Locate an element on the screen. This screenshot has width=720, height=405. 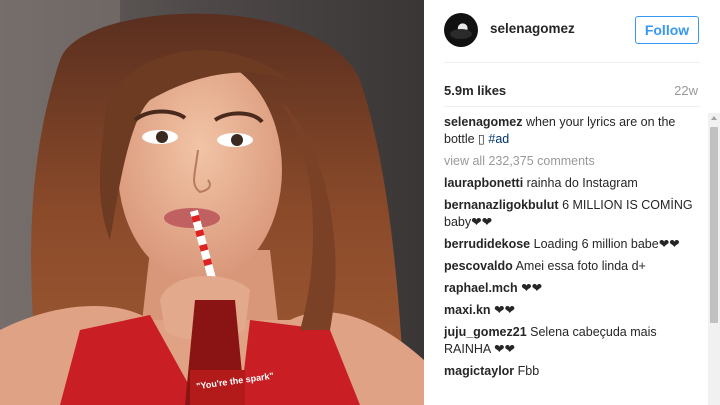
follow-button: Follow is located at coordinates (667, 30).